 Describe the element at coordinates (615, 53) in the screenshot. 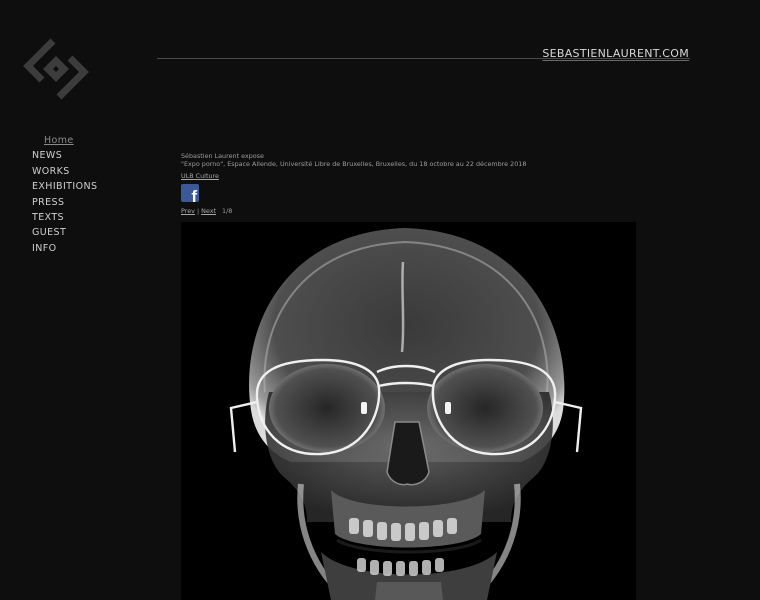

I see `site-title-link: SEBASTIENLAURENT.COM` at that location.